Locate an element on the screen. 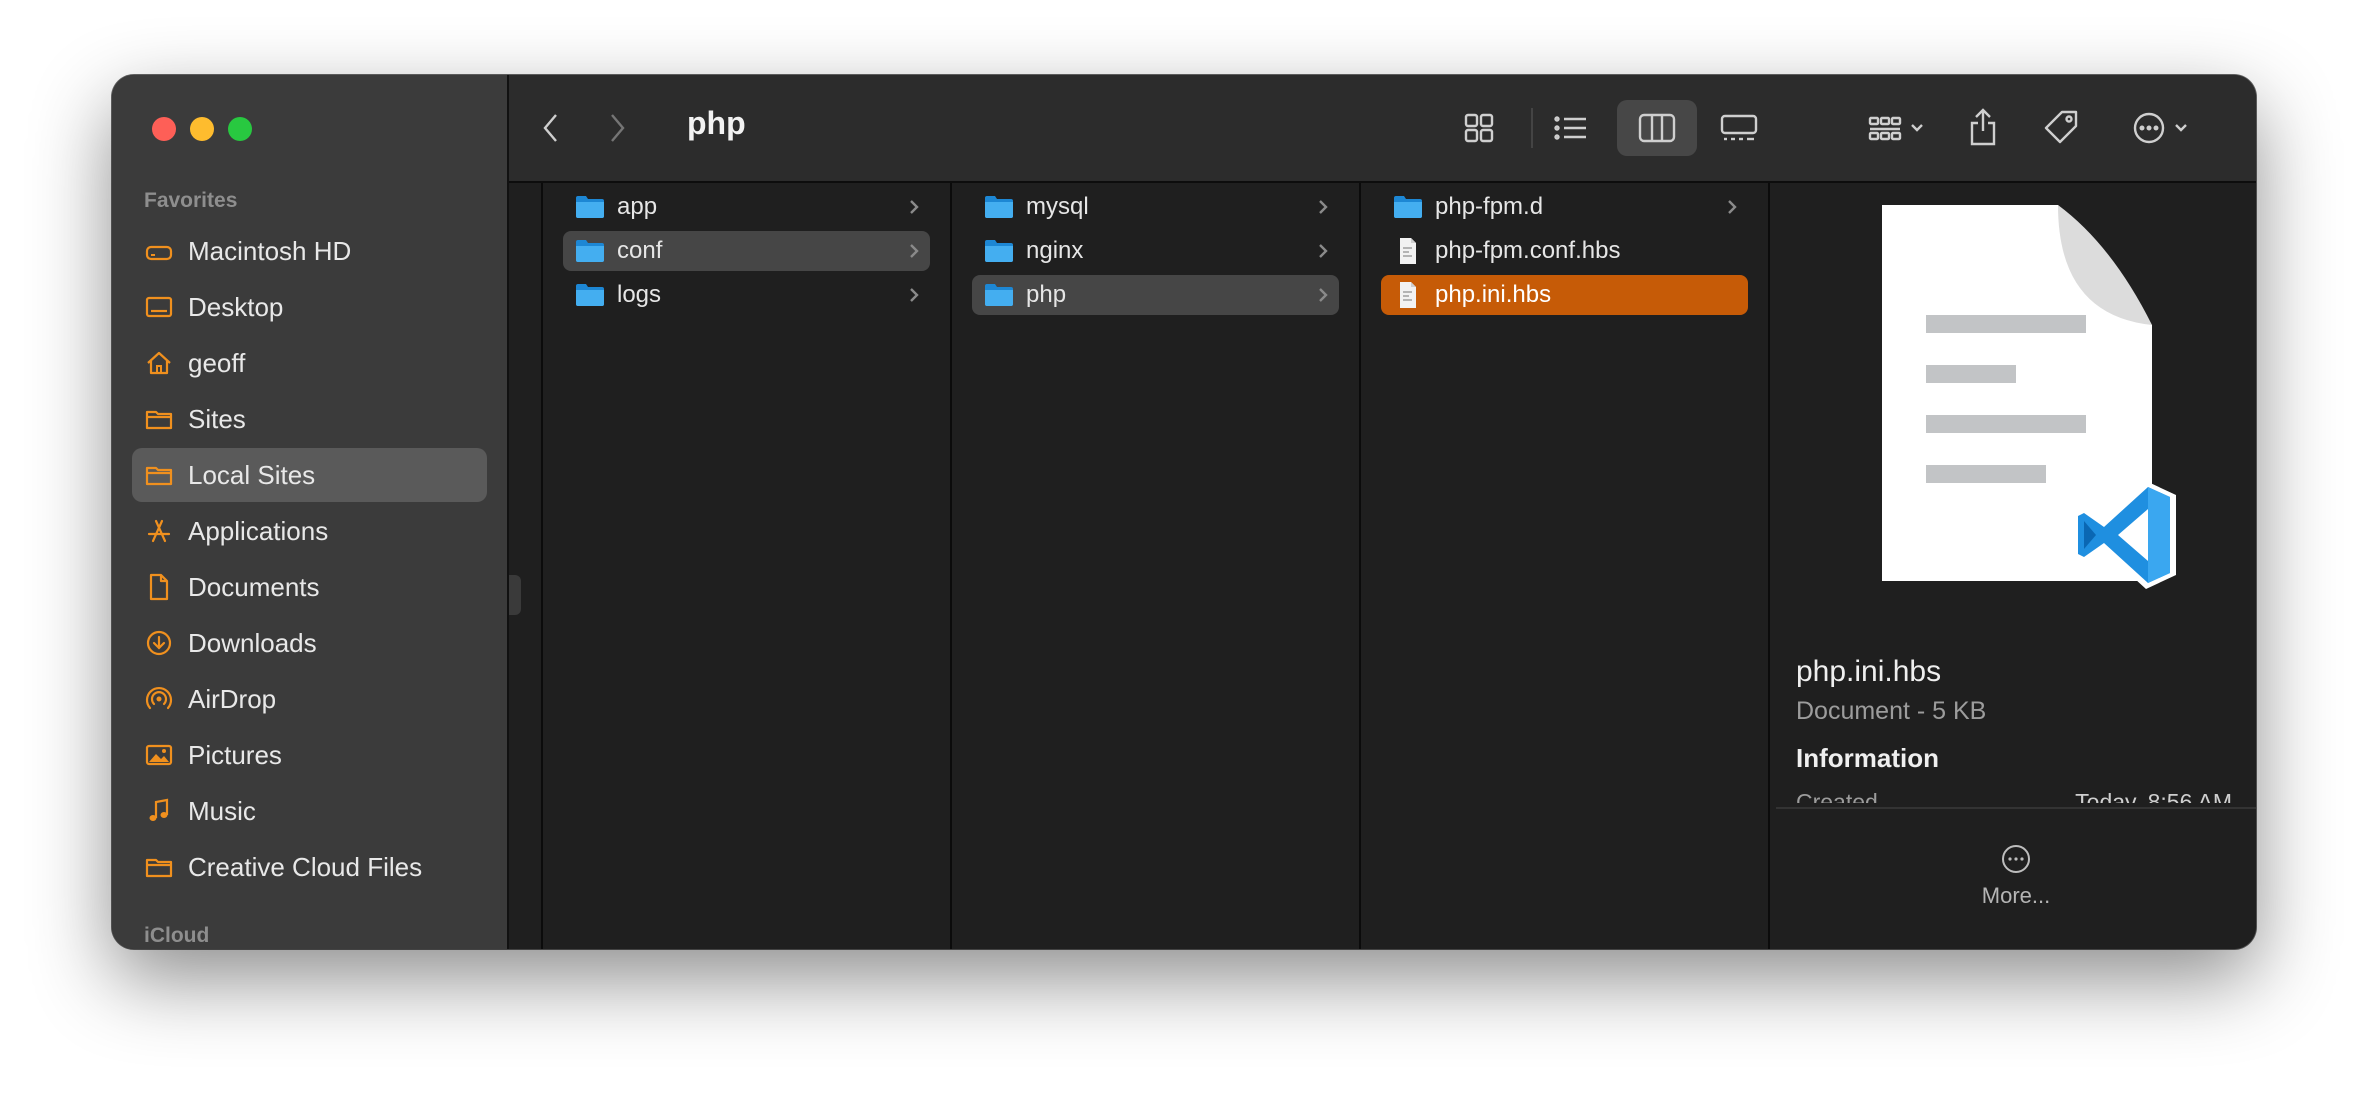 Image resolution: width=2368 pixels, height=1096 pixels. sidebar-item-documents: Documents is located at coordinates (309, 587).